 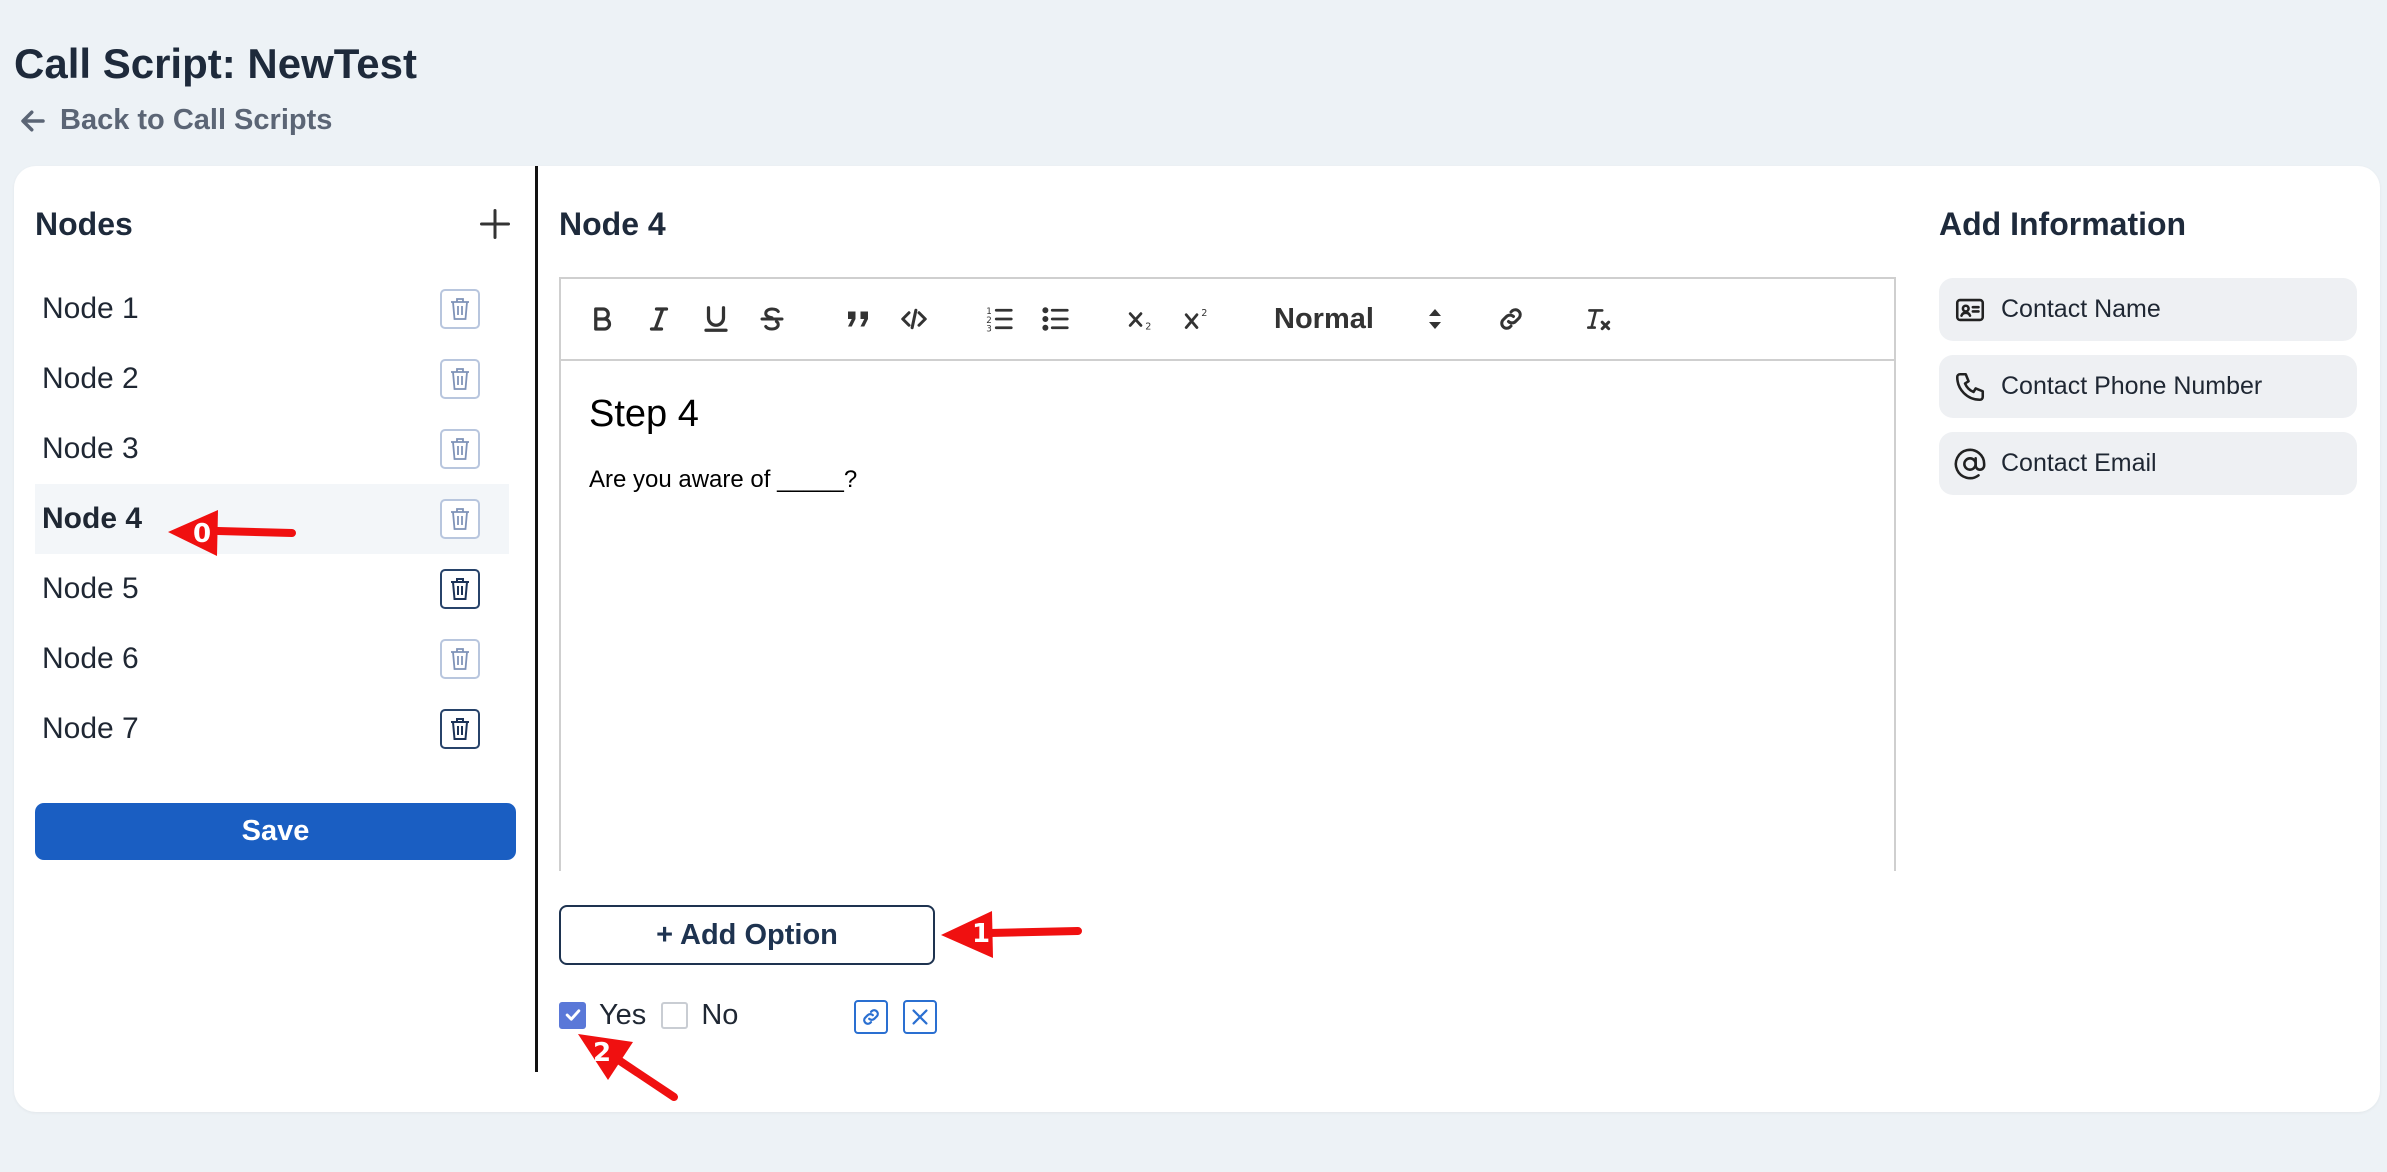 I want to click on option-row: Yes No, so click(x=656, y=1014).